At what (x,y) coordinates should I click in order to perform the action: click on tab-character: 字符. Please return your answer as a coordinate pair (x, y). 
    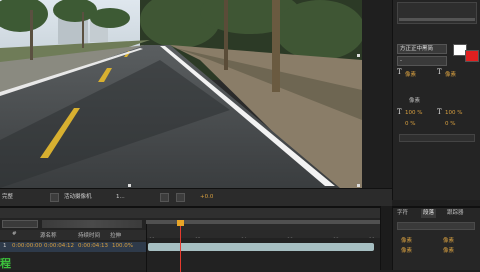
    Looking at the image, I should click on (402, 213).